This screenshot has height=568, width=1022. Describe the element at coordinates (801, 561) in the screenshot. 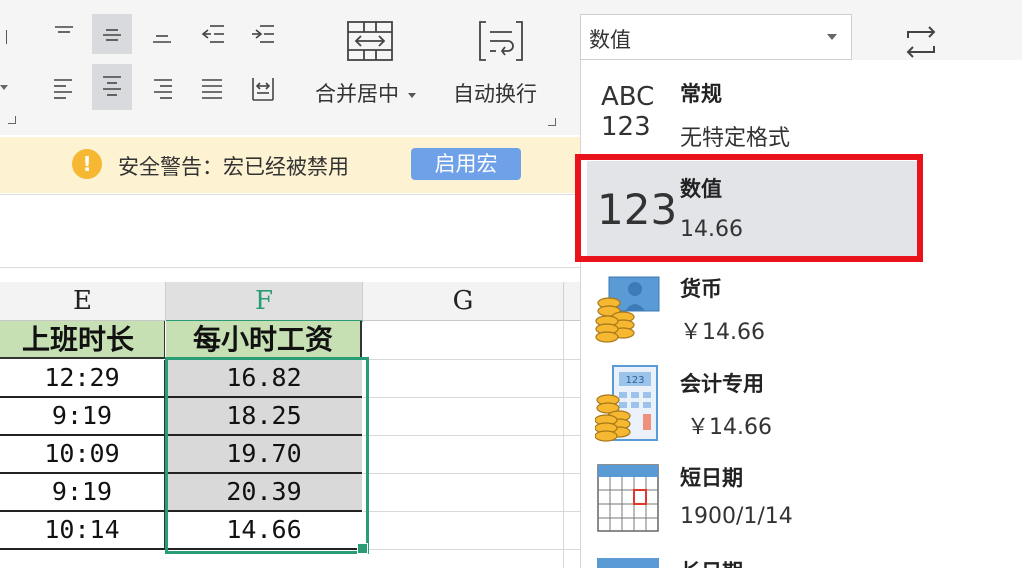

I see `format-item-long-date: 长日期` at that location.